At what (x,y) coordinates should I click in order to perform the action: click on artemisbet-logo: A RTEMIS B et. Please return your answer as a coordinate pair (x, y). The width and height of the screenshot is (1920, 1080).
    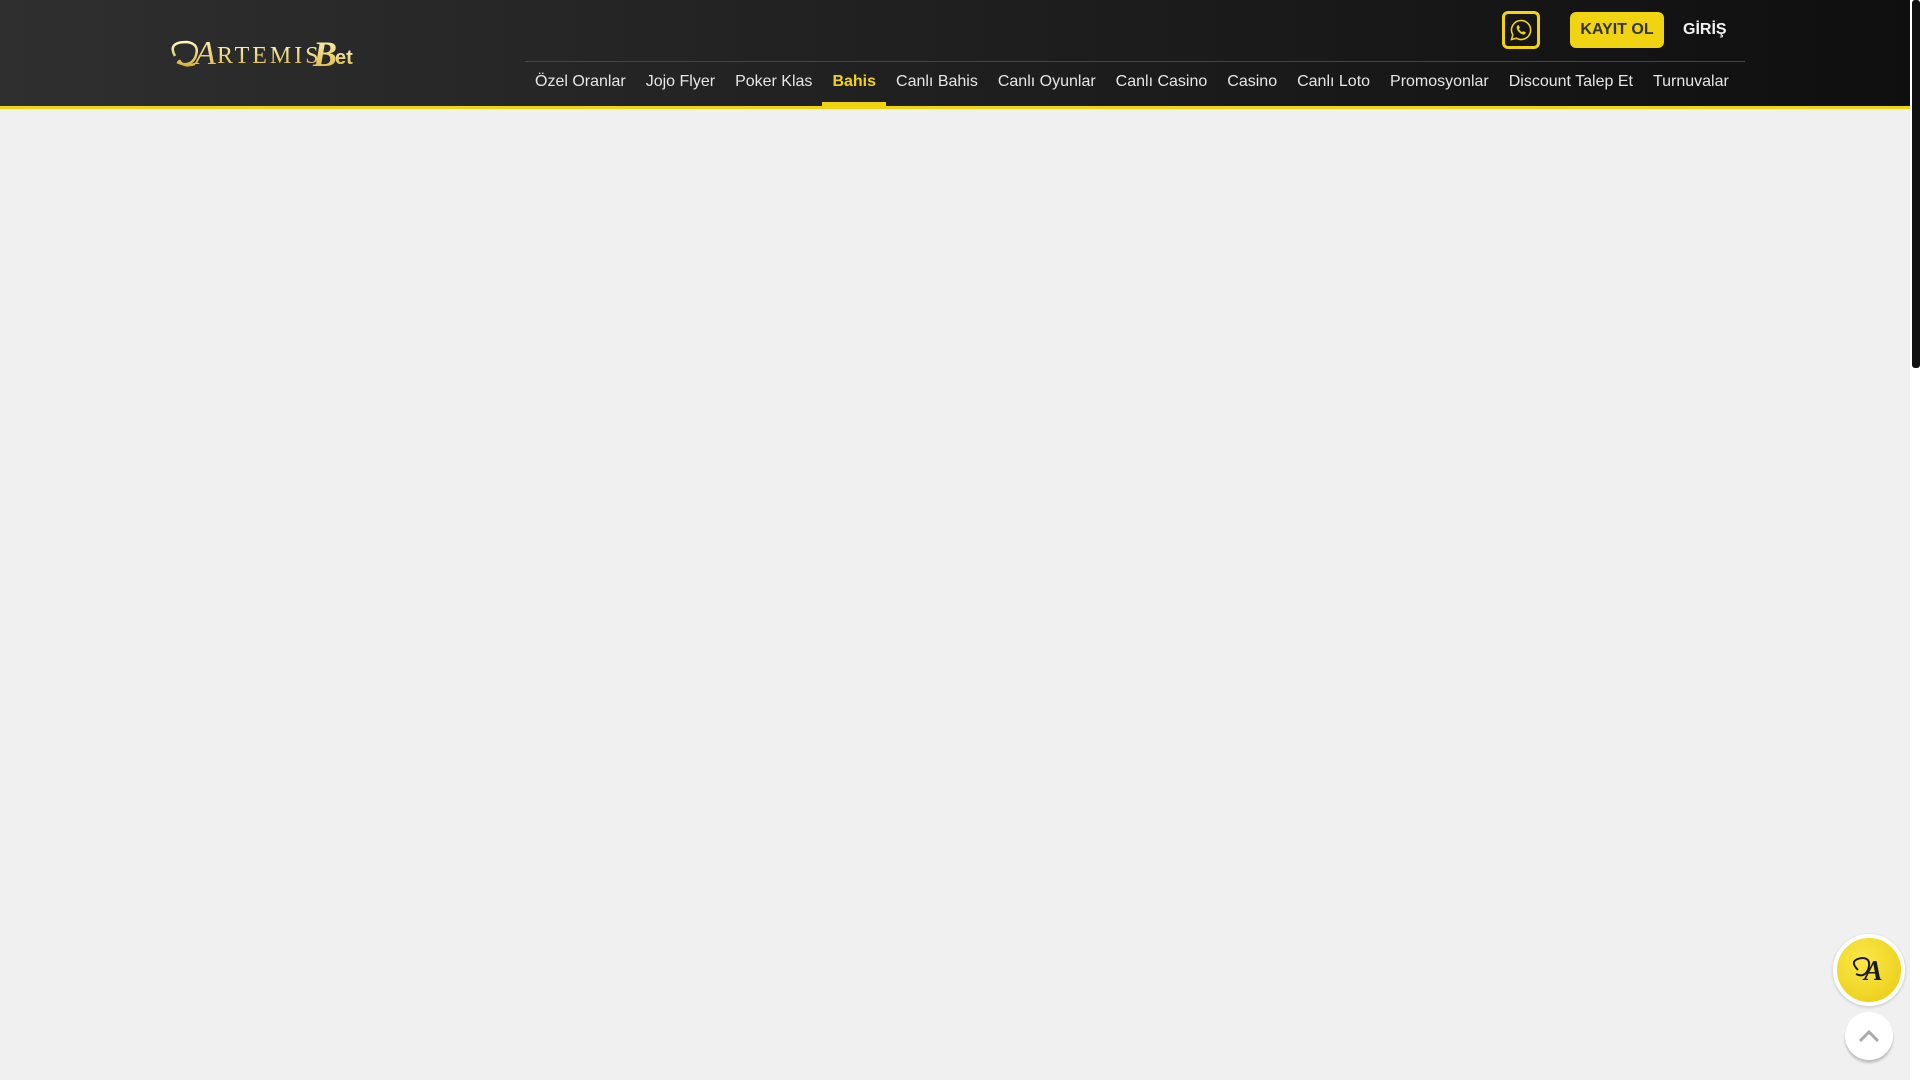
    Looking at the image, I should click on (262, 54).